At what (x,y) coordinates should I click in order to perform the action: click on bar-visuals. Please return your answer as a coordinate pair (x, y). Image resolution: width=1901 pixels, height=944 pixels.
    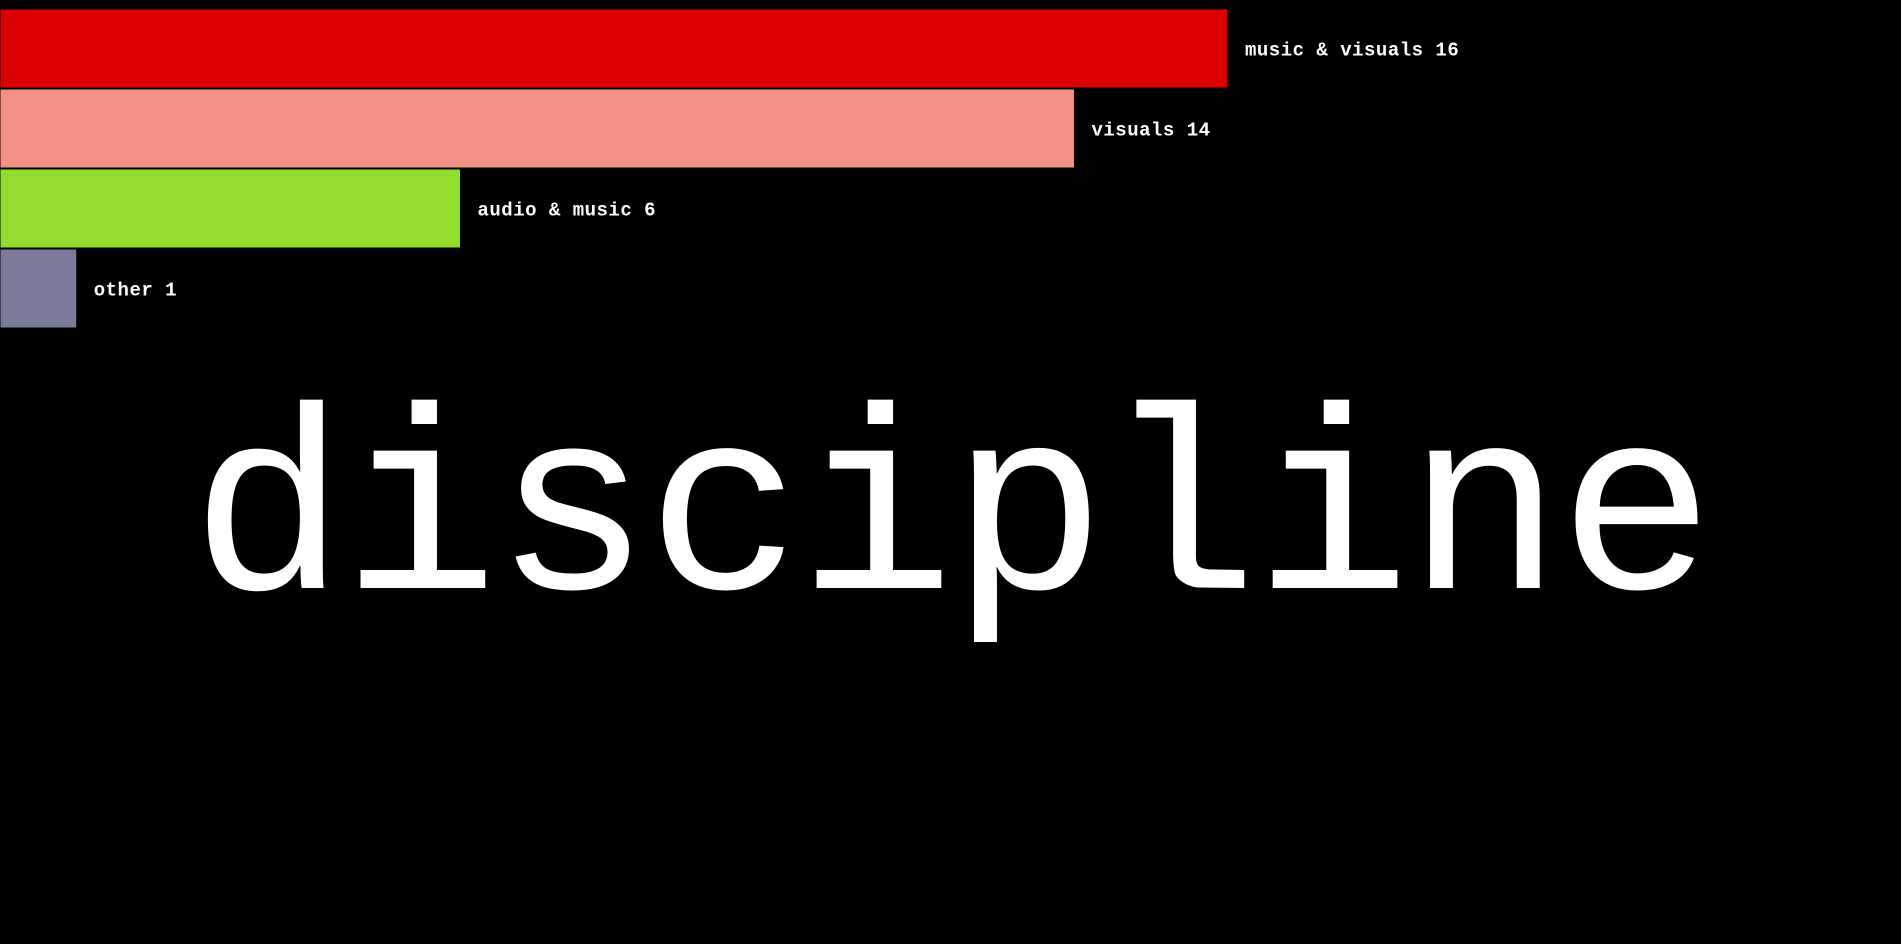
    Looking at the image, I should click on (537, 128).